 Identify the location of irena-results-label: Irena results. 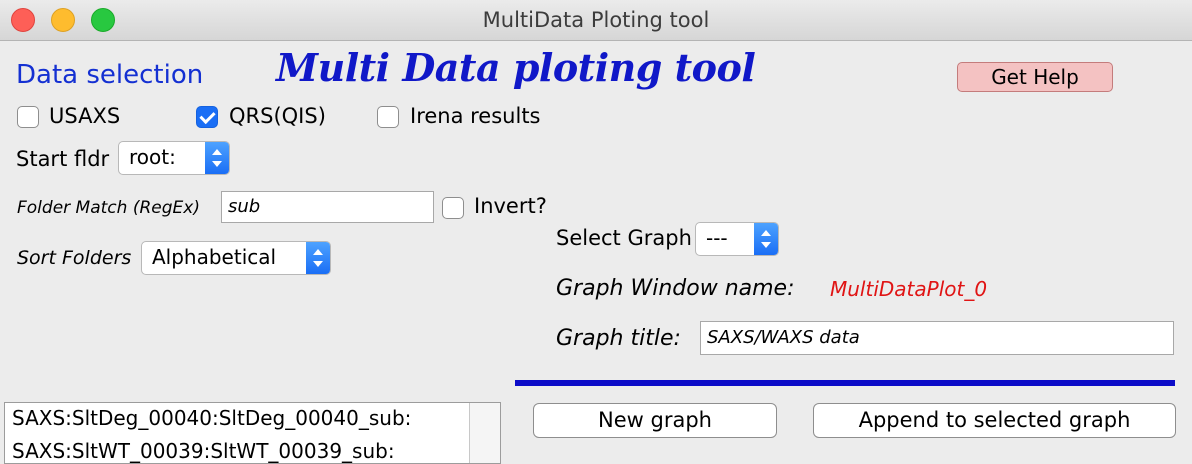
(475, 116).